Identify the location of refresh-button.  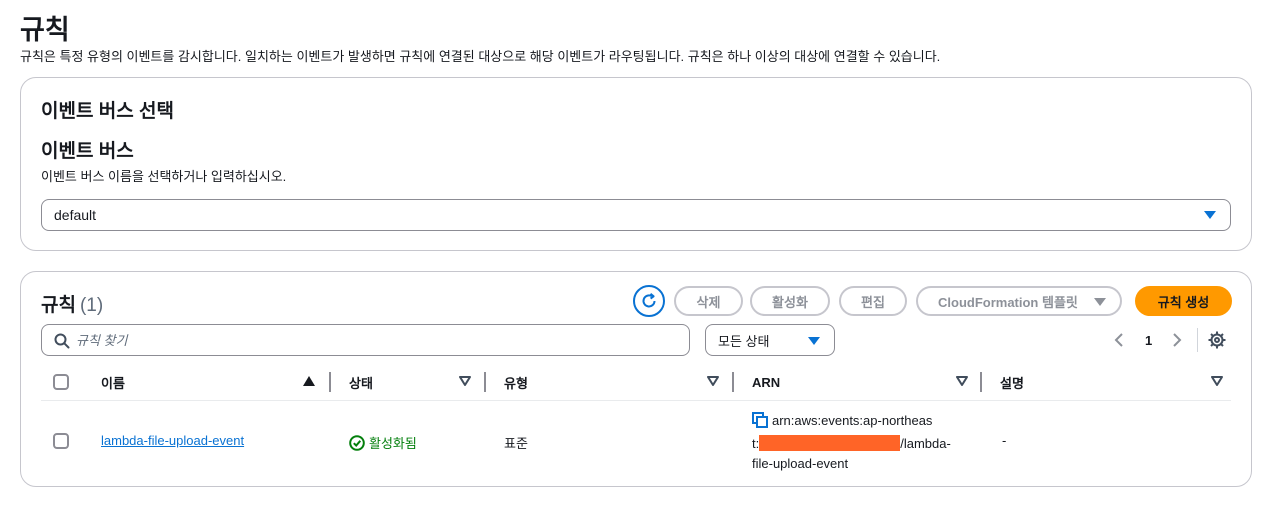
(649, 301).